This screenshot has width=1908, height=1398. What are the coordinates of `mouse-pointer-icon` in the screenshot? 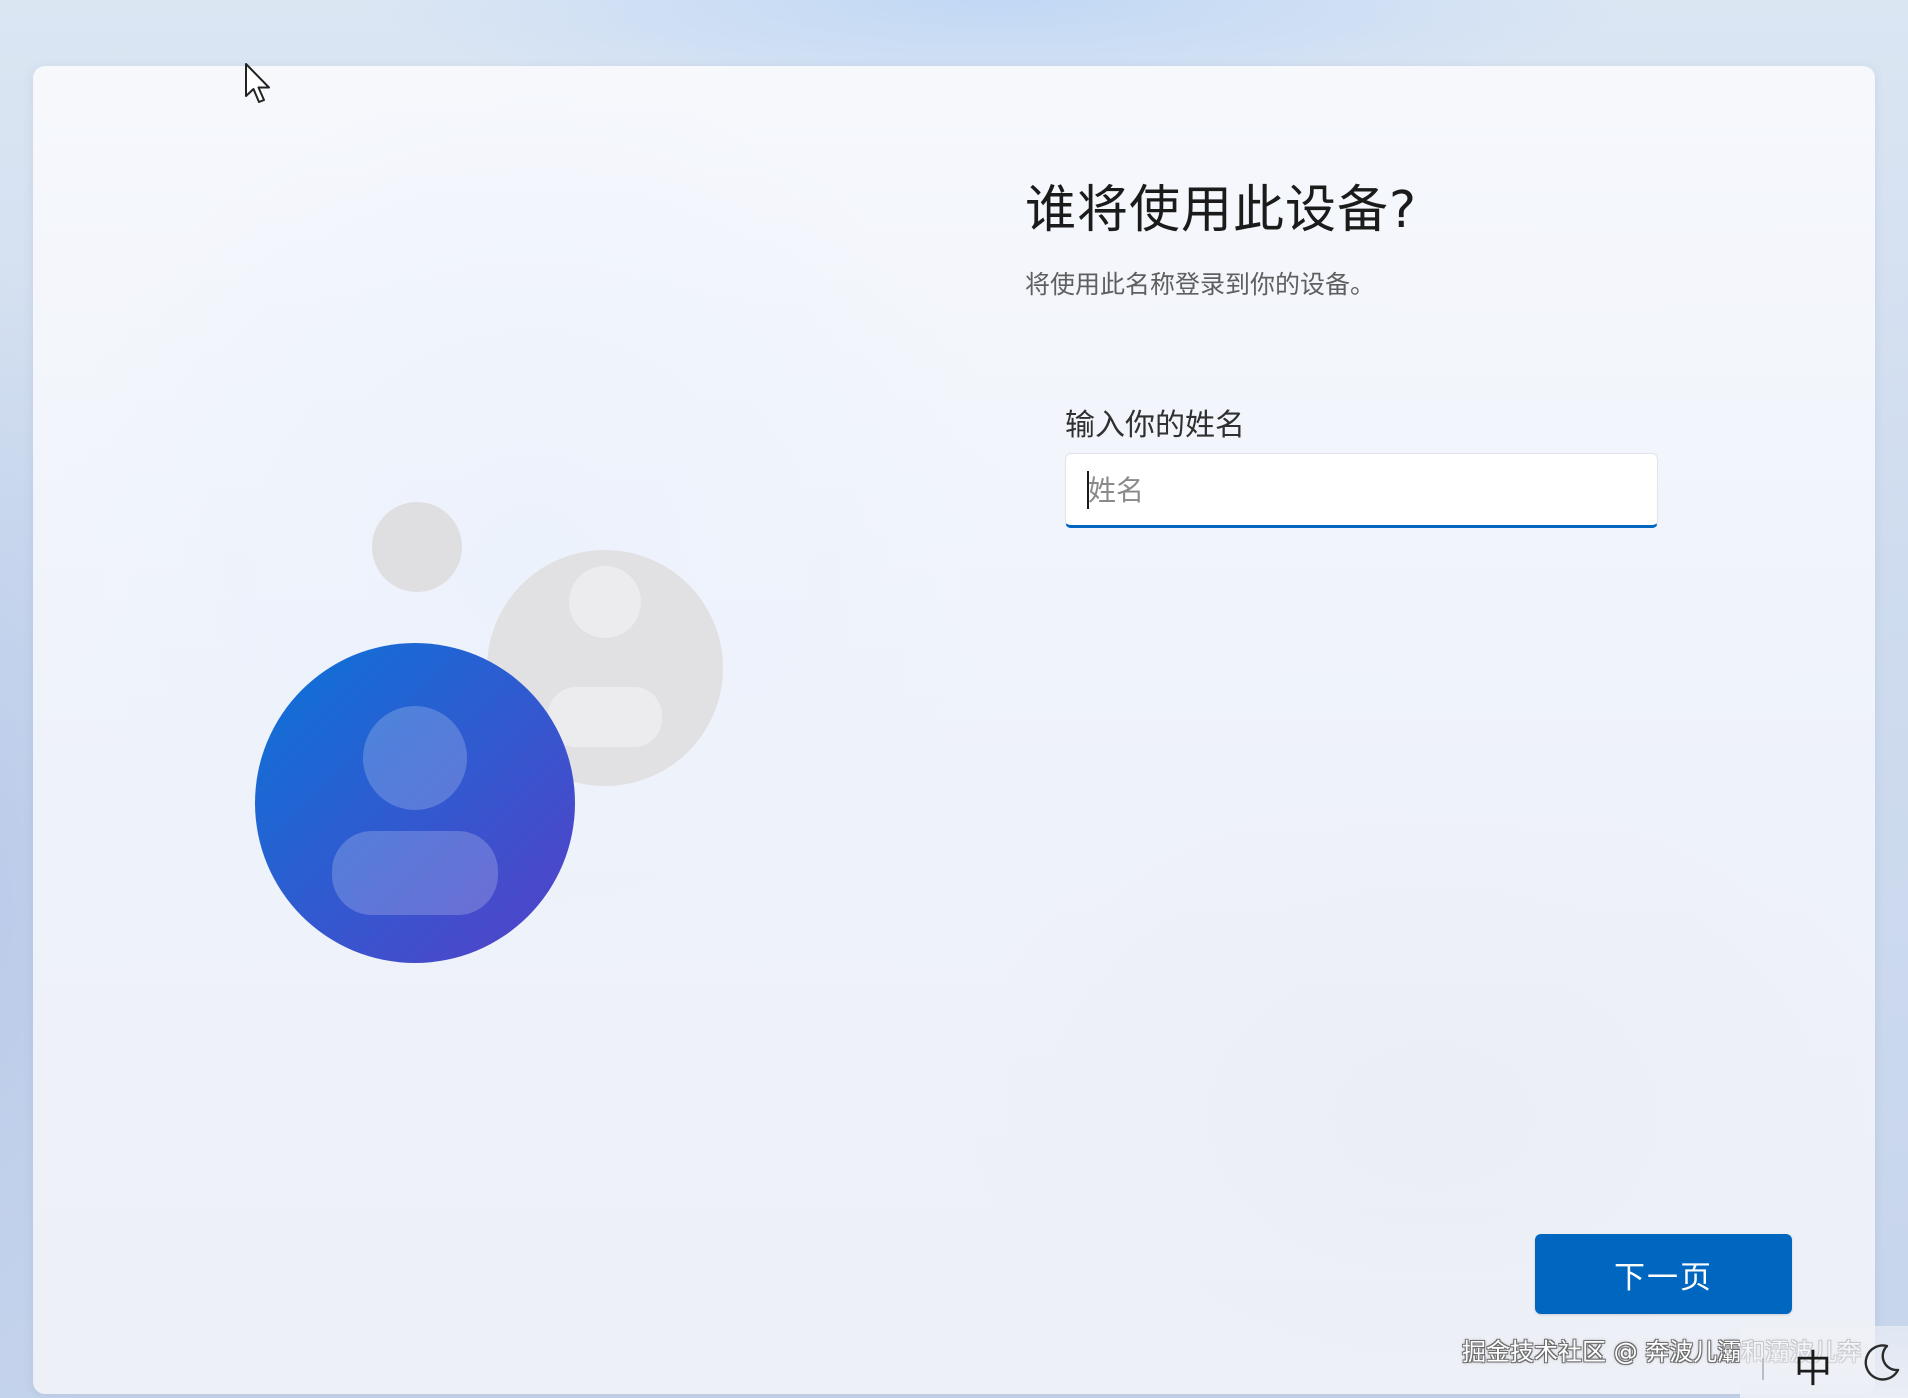 It's located at (257, 83).